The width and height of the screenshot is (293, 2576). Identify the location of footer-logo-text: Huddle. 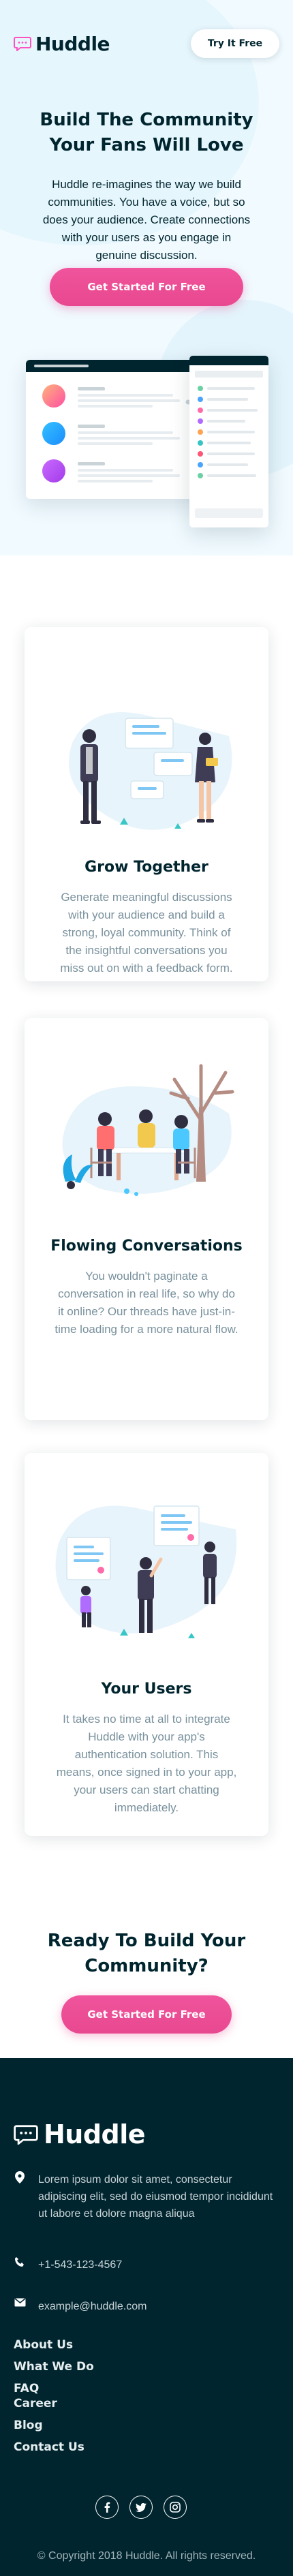
(95, 2134).